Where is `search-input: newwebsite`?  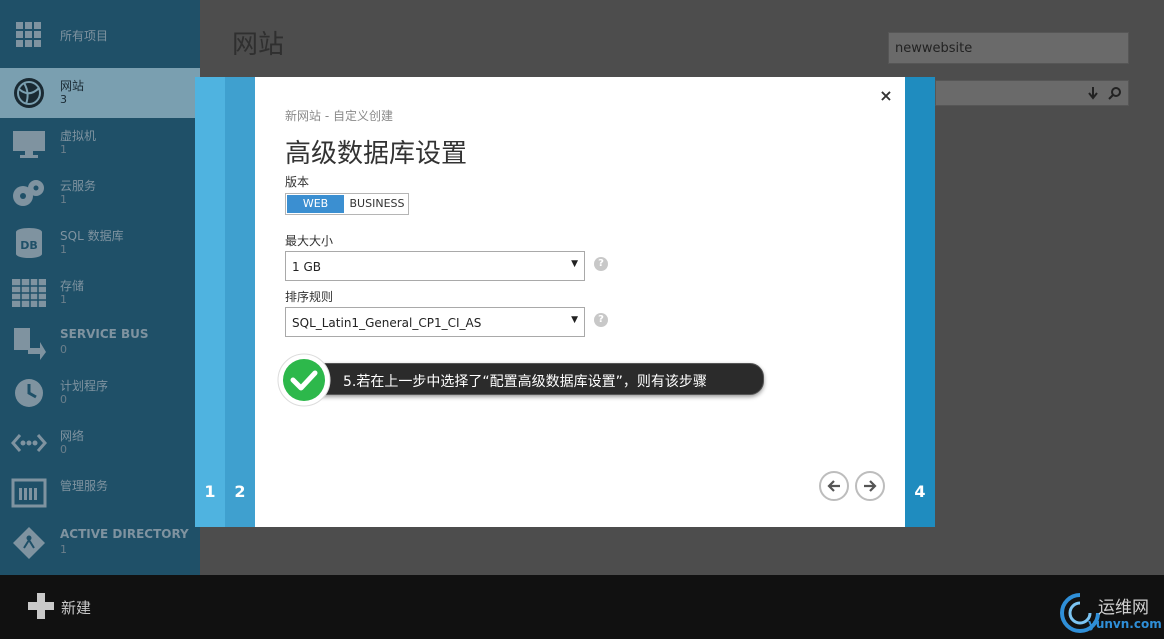
search-input: newwebsite is located at coordinates (1008, 48).